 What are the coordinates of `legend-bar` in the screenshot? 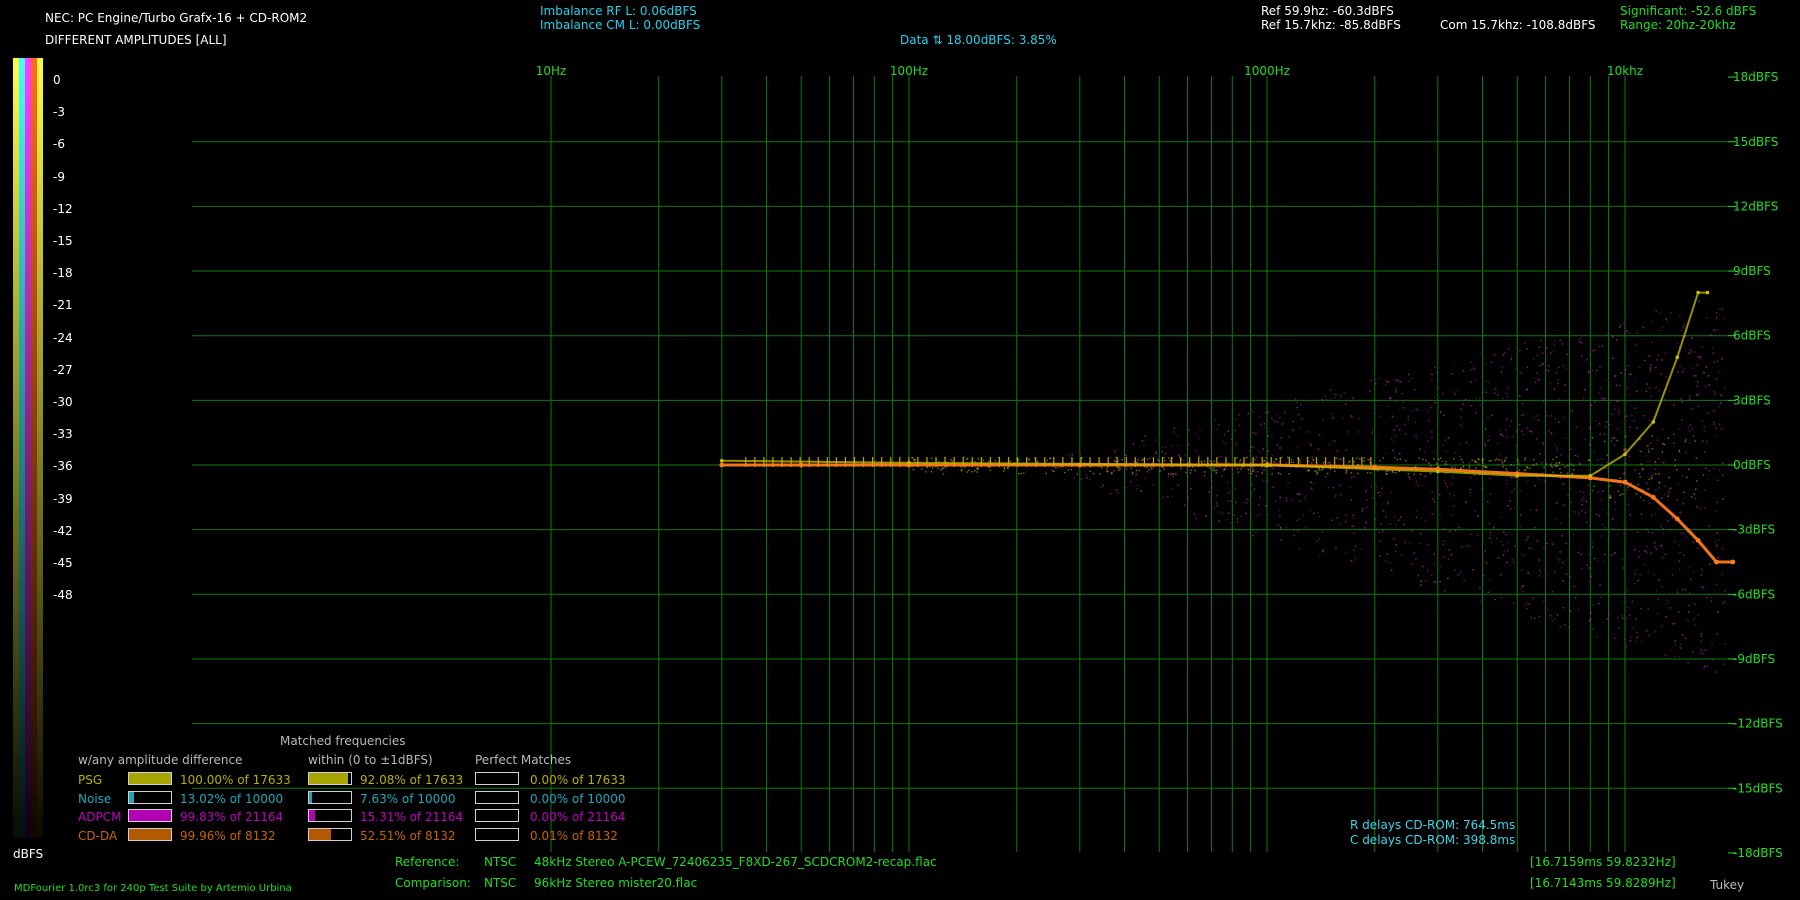 It's located at (497, 815).